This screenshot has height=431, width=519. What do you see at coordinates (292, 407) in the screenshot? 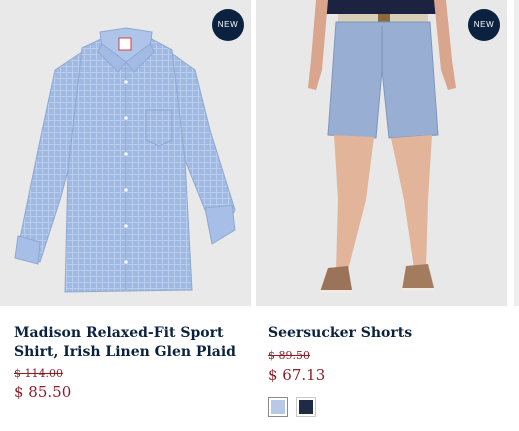
I see `color-swatches` at bounding box center [292, 407].